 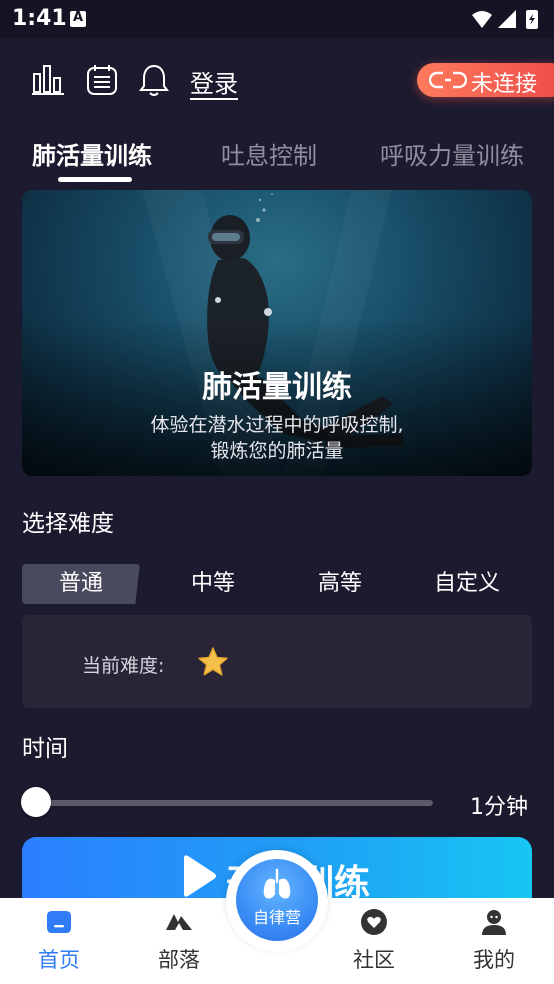 I want to click on nav-community-label: 社区, so click(x=374, y=960).